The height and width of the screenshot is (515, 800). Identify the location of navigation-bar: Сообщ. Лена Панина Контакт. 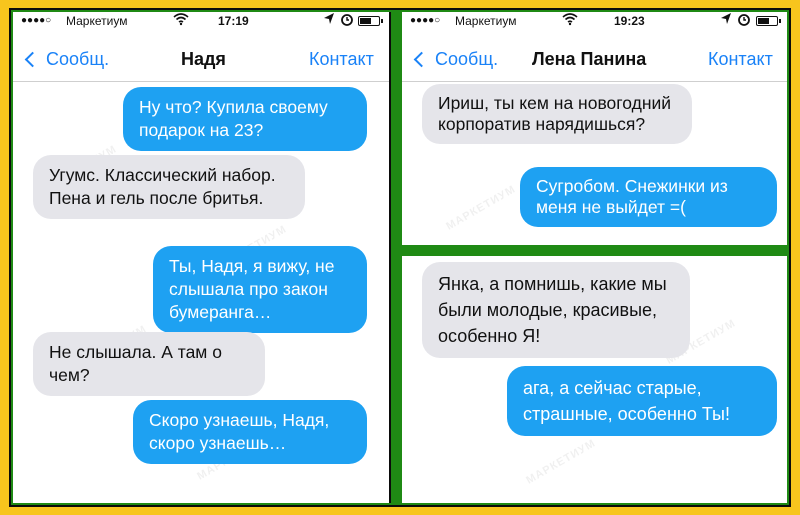
(594, 57).